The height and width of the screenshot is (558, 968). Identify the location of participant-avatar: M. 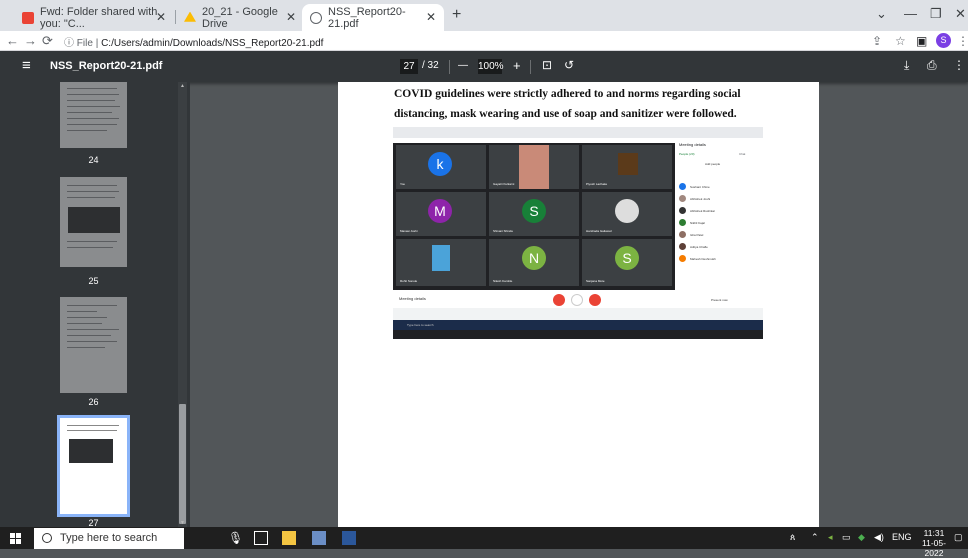
(440, 211).